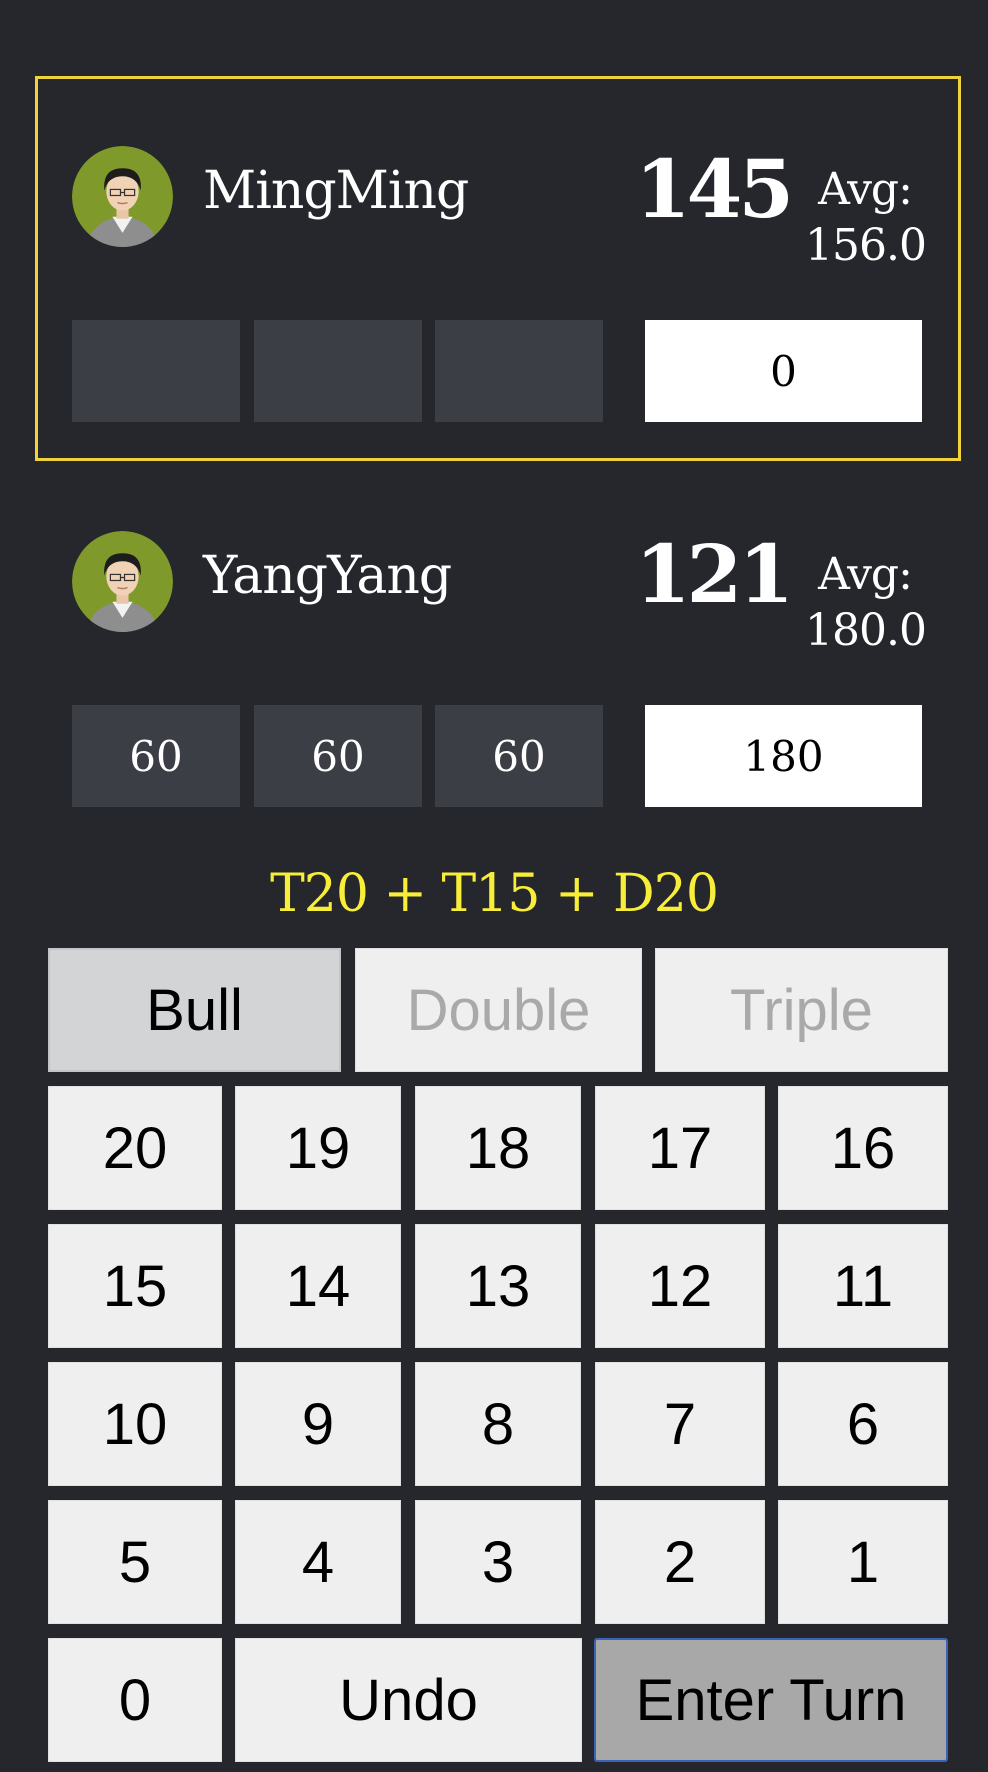 The image size is (988, 1772). I want to click on double-button: Double, so click(498, 1010).